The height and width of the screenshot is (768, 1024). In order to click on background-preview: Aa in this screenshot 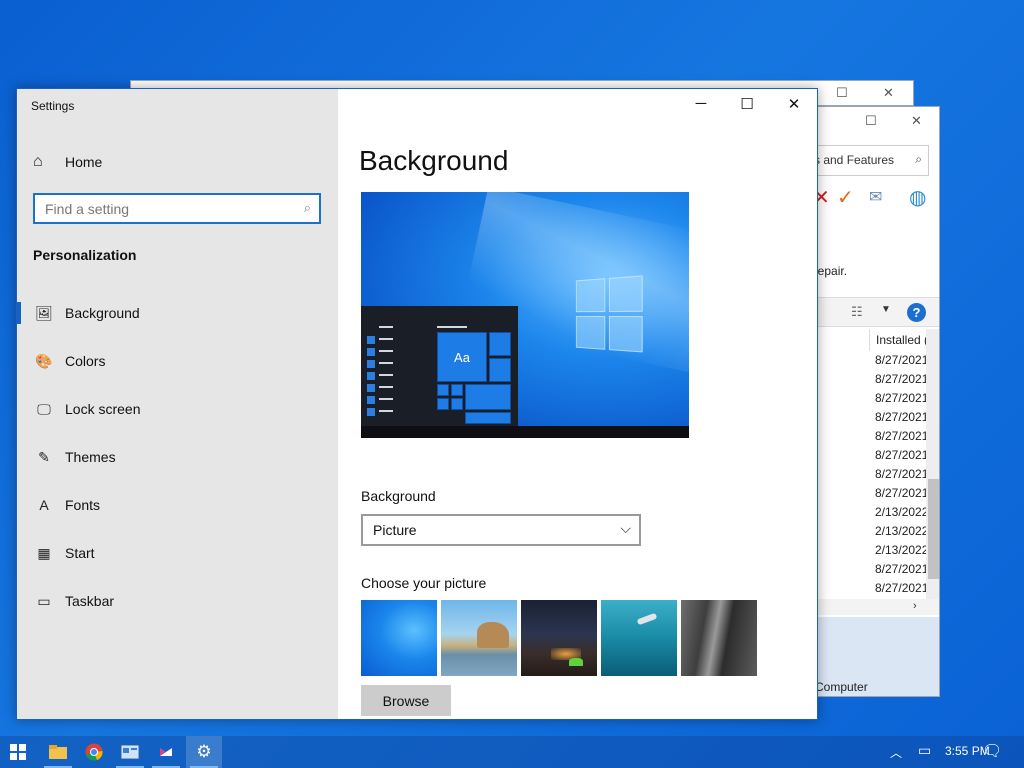, I will do `click(525, 315)`.